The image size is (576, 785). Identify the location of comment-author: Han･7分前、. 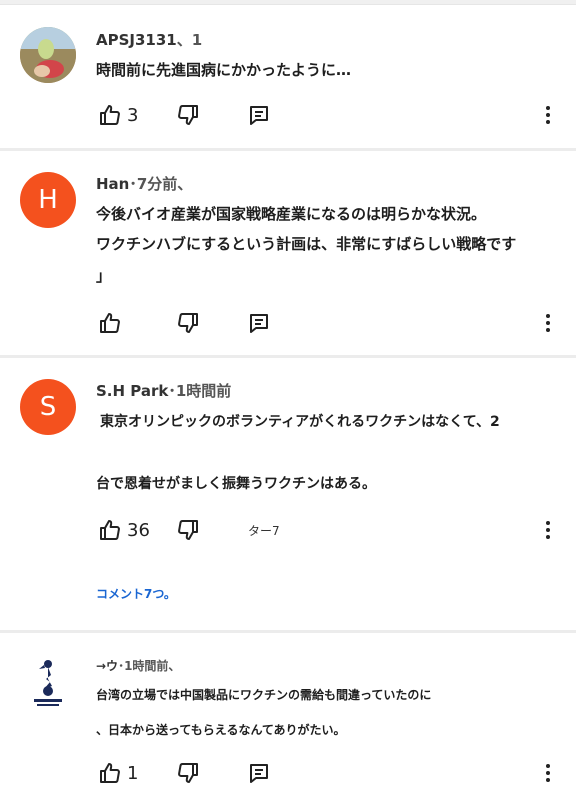
(144, 183).